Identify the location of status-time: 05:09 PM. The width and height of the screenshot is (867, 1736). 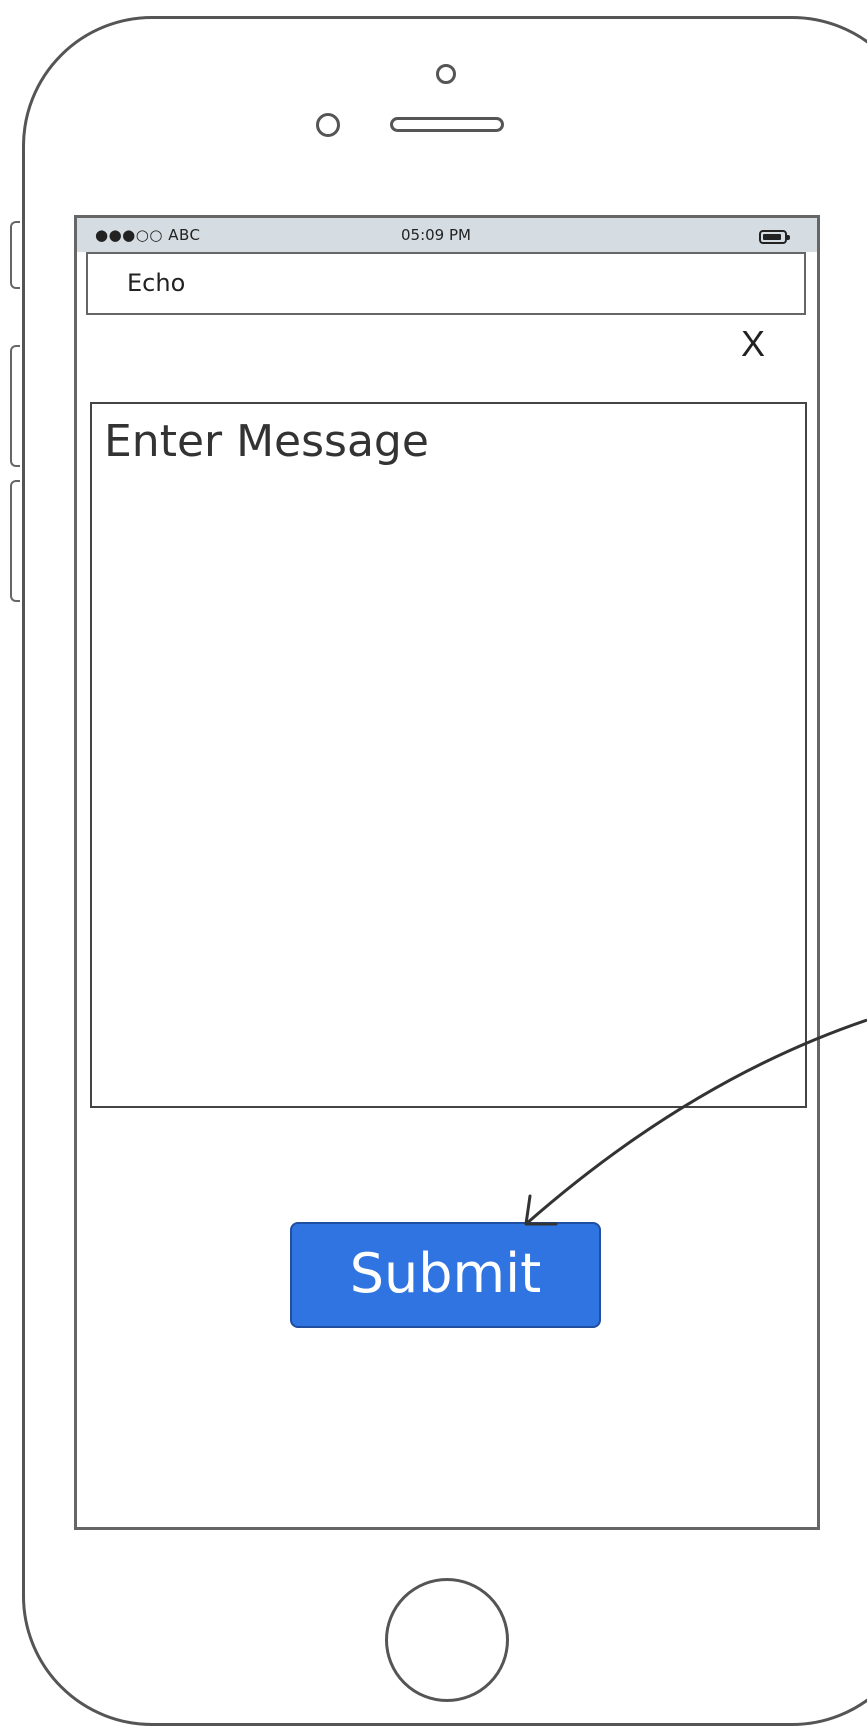
(436, 235).